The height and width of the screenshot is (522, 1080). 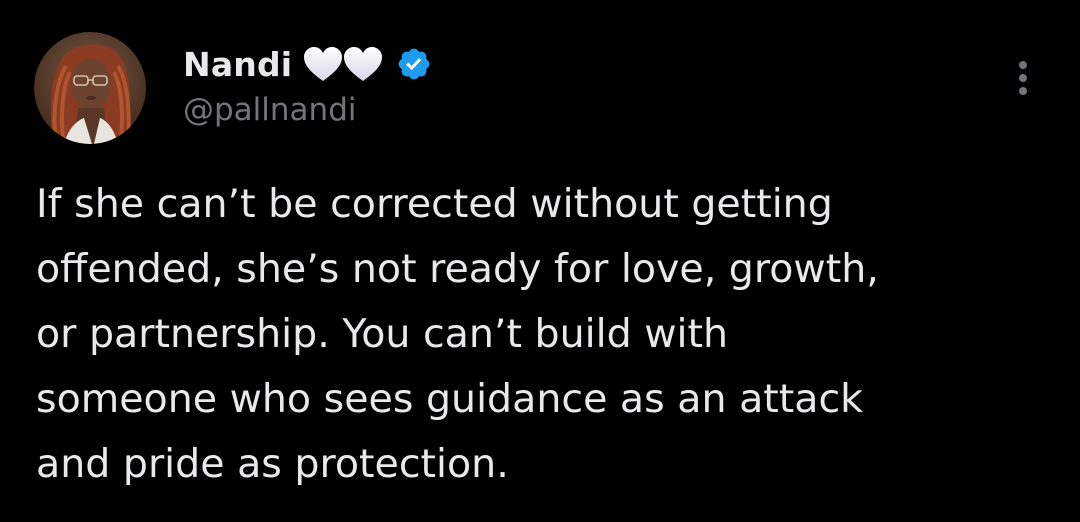 I want to click on tweet-header: Nandi @pallnandi, so click(x=307, y=84).